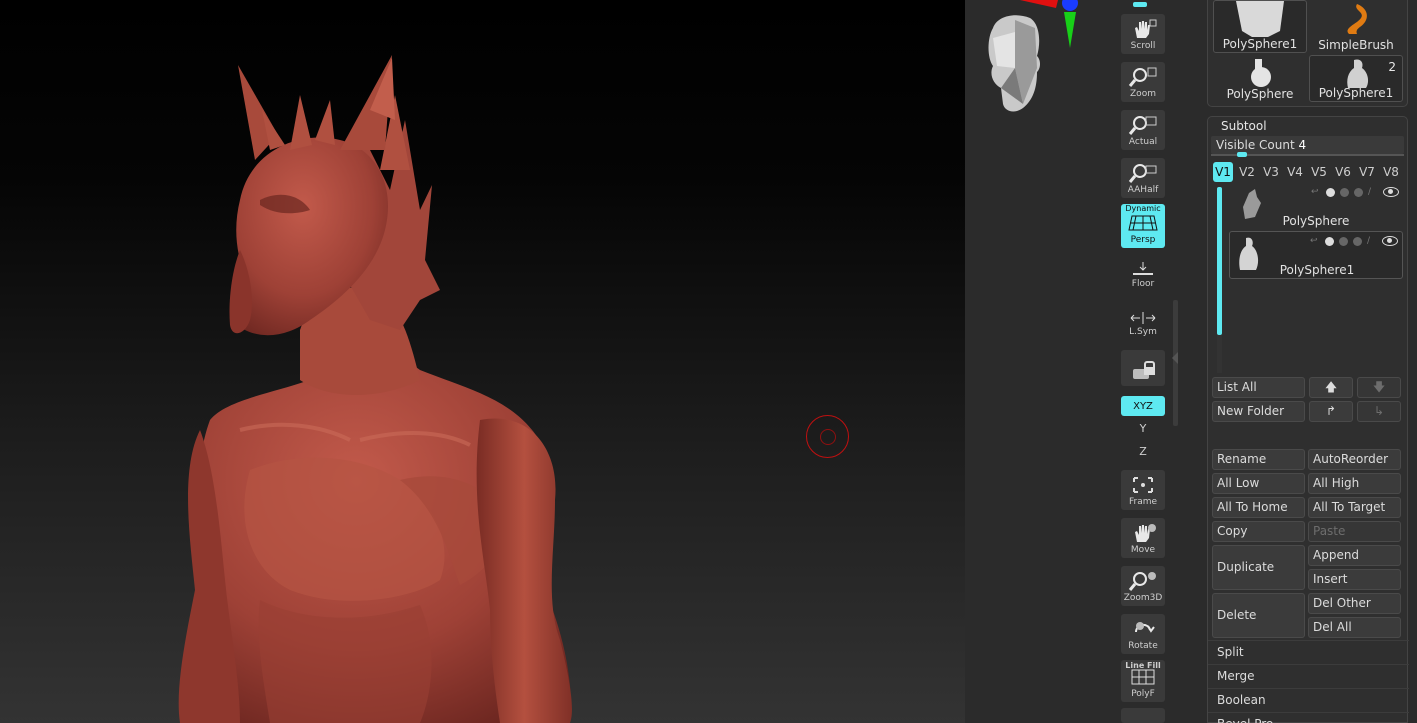 This screenshot has width=1417, height=723. Describe the element at coordinates (1307, 154) in the screenshot. I see `visible-count-track` at that location.